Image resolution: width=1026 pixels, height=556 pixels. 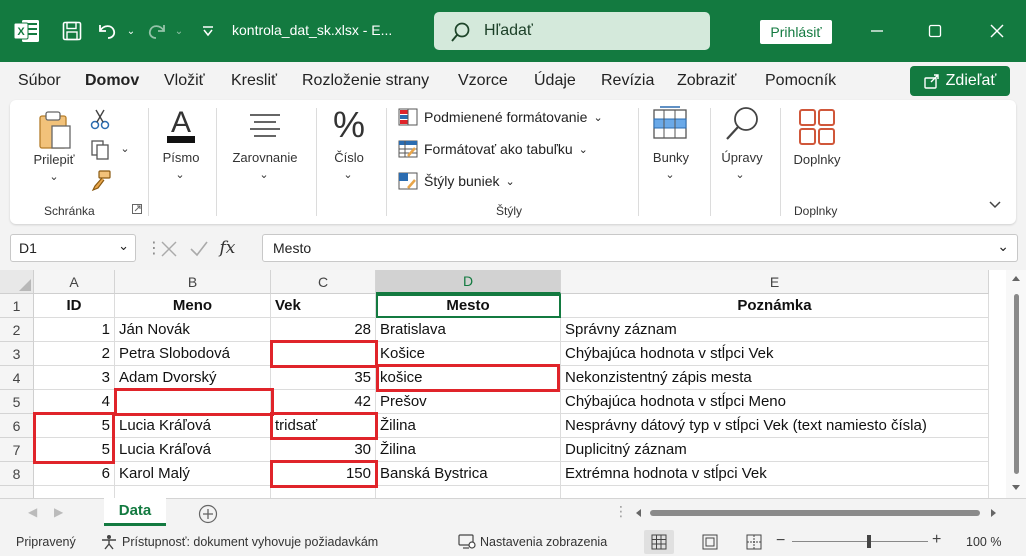 I want to click on horizontal-scrollbar, so click(x=820, y=513).